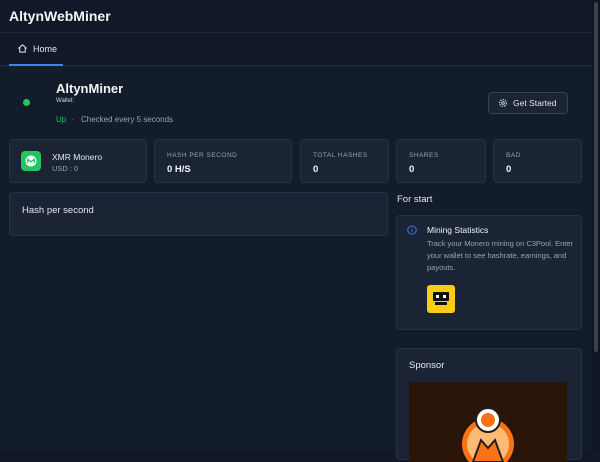 The image size is (600, 462). I want to click on app-header: AltynWebMiner, so click(300, 16).